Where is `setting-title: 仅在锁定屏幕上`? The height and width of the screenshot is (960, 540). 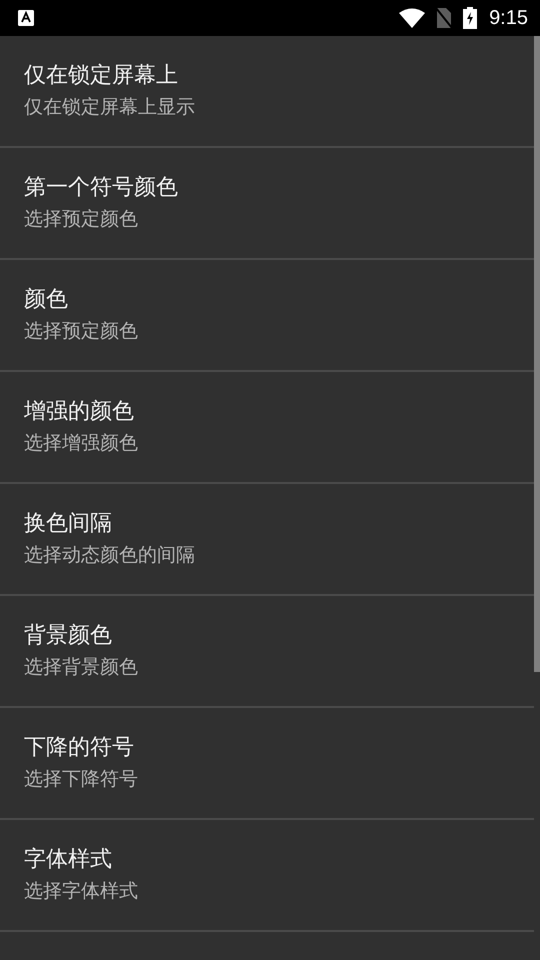 setting-title: 仅在锁定屏幕上 is located at coordinates (101, 76).